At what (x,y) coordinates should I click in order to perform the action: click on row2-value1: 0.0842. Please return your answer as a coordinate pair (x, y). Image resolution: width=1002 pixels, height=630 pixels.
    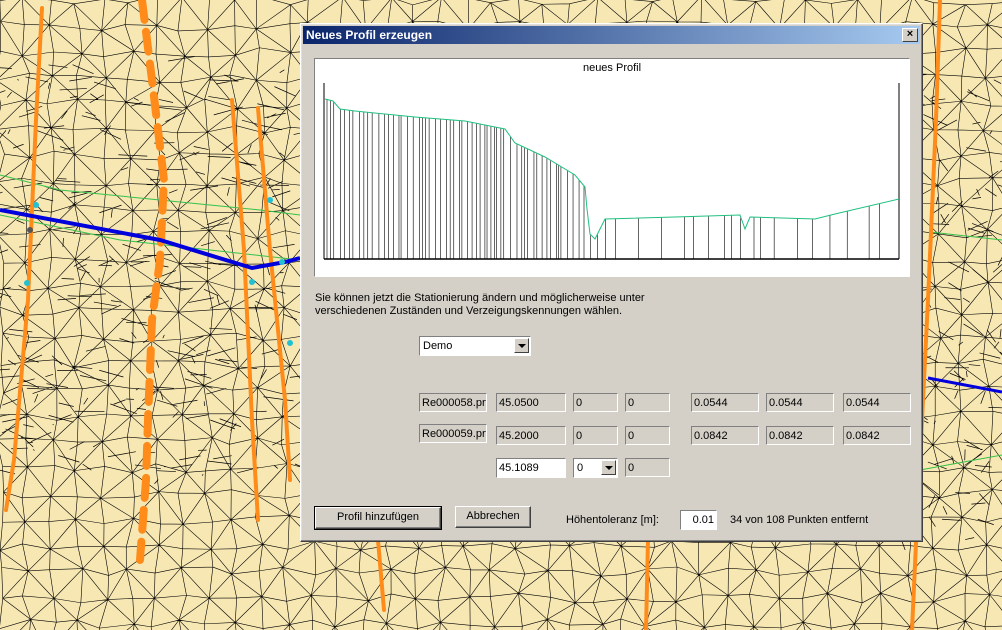
    Looking at the image, I should click on (725, 435).